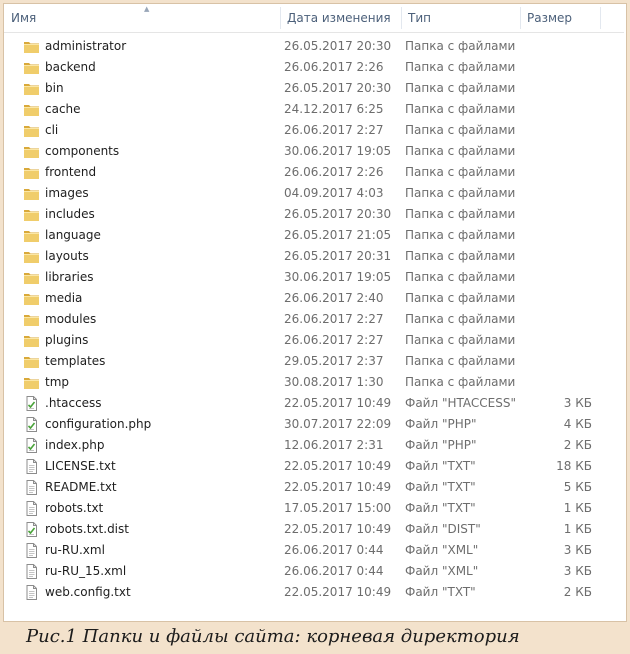  What do you see at coordinates (577, 445) in the screenshot?
I see `file-size: 2 КБ` at bounding box center [577, 445].